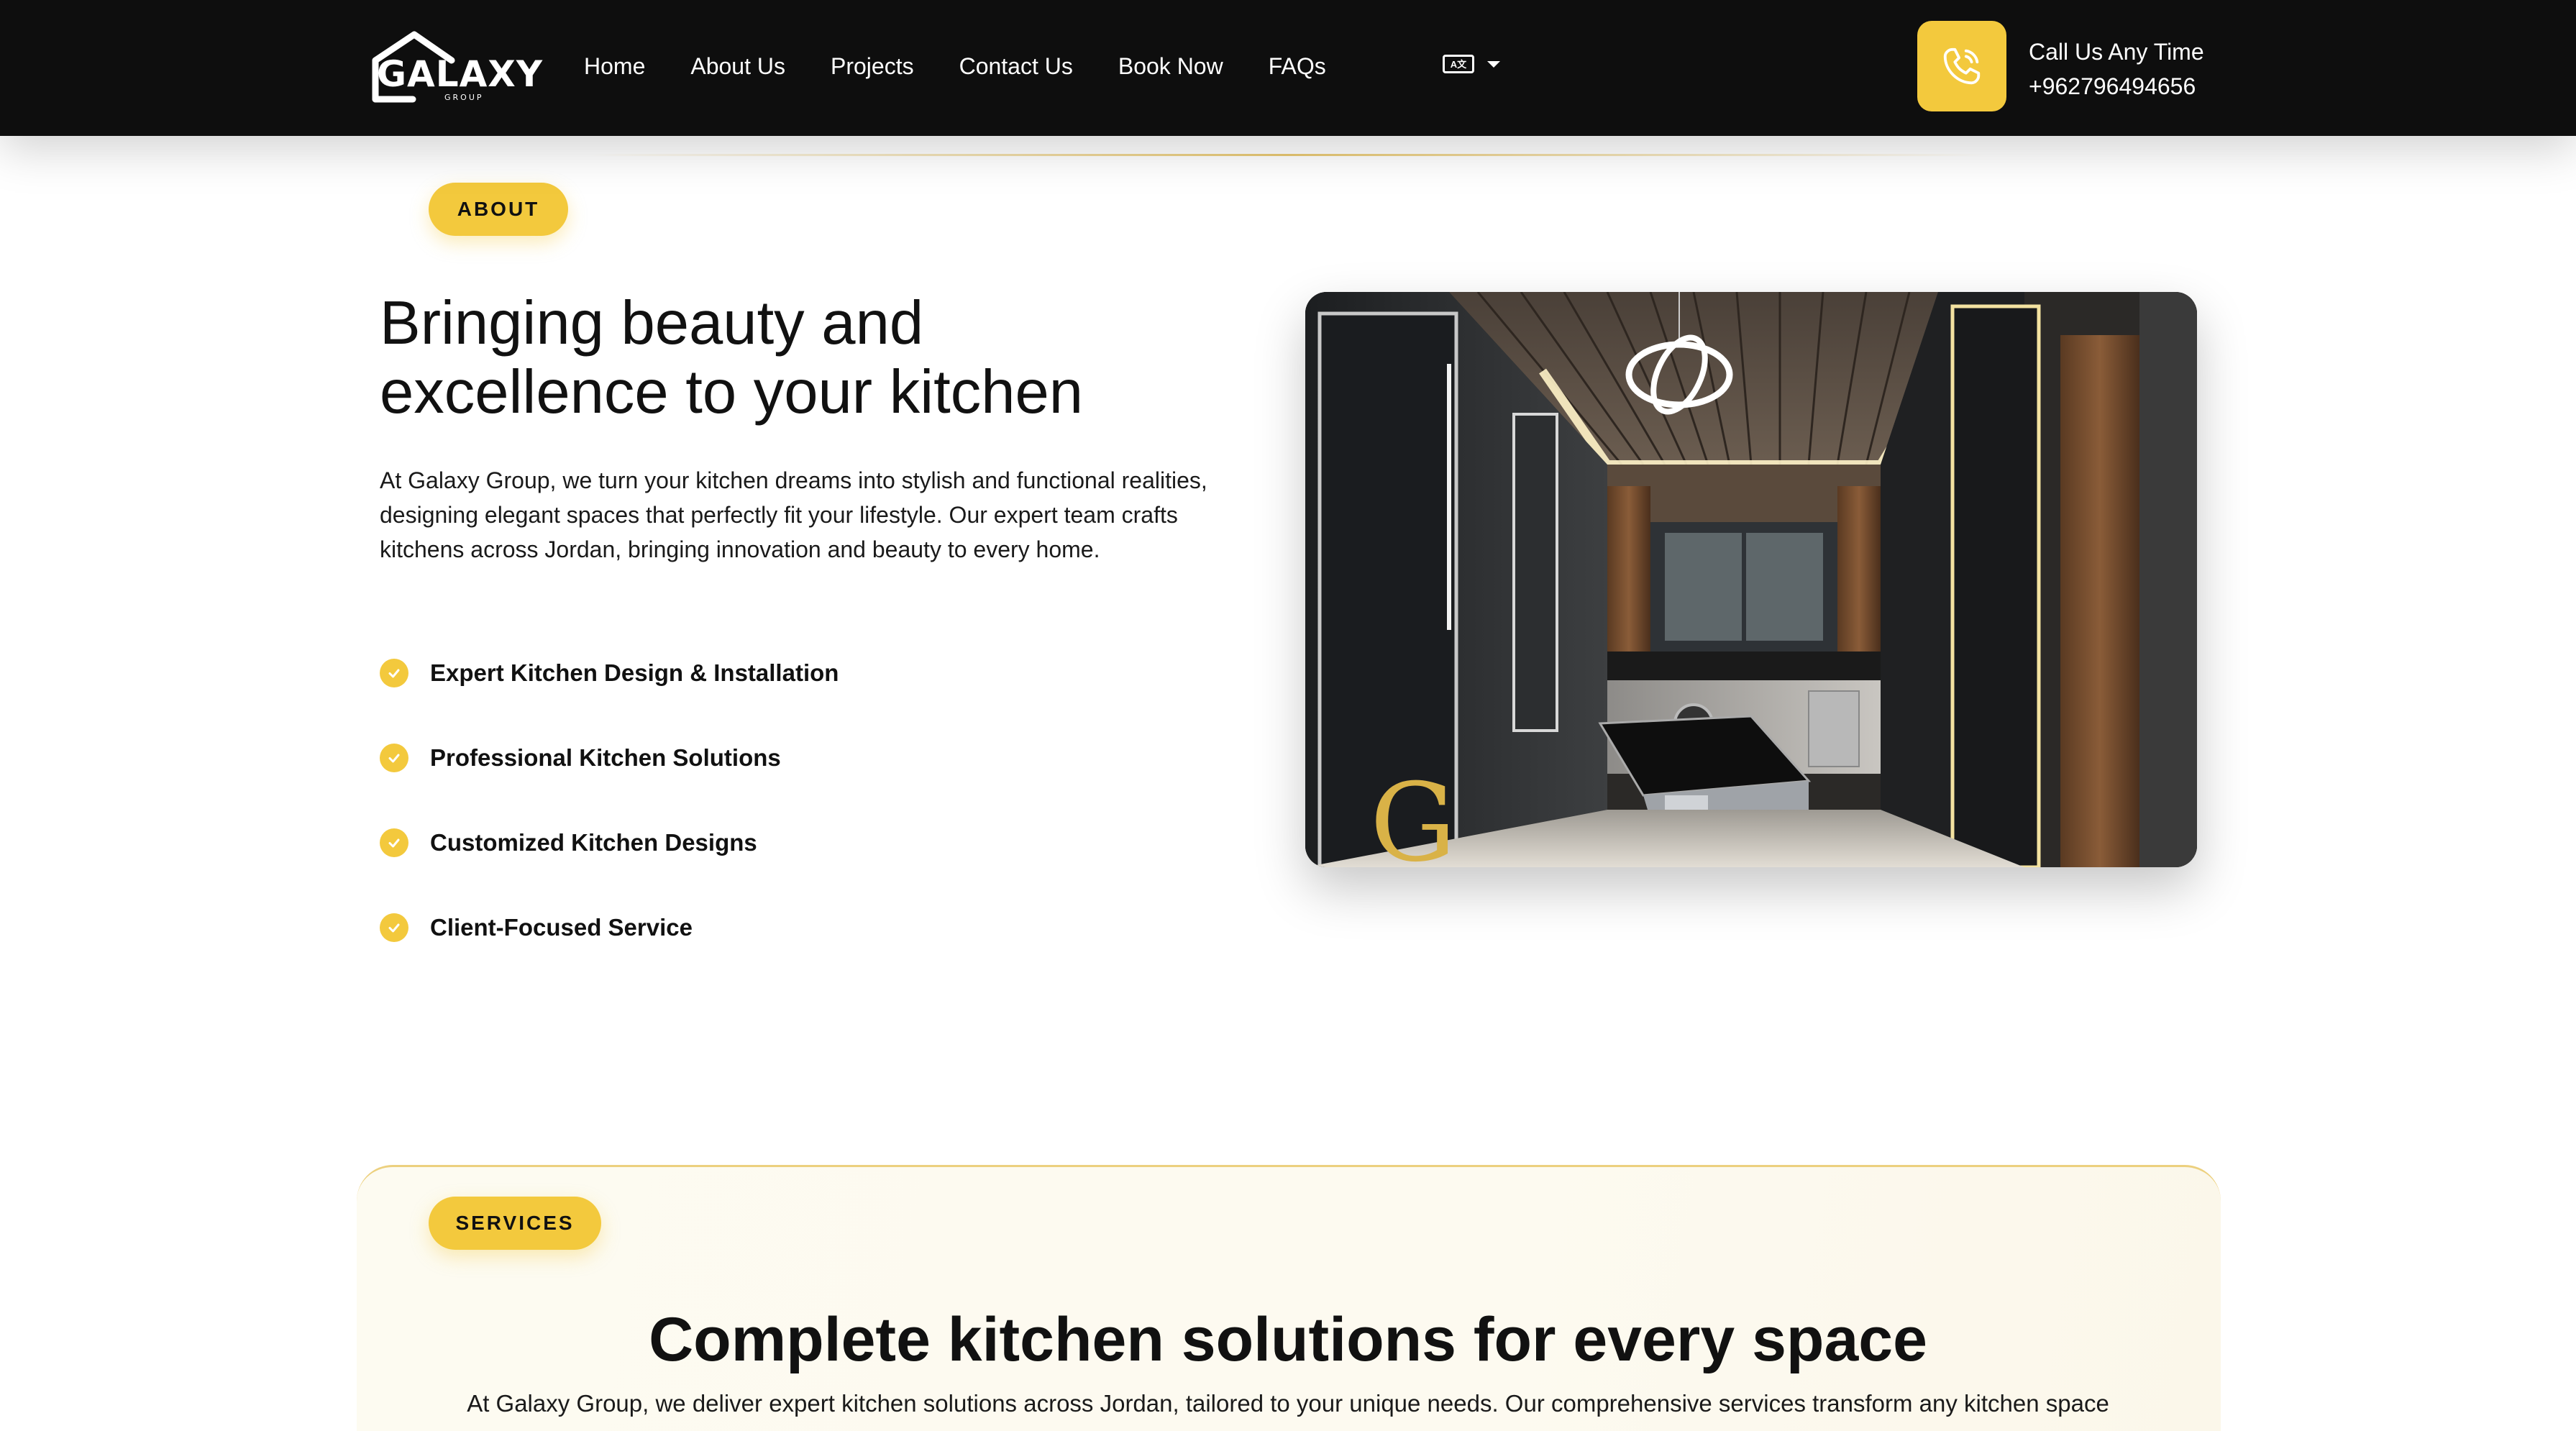 This screenshot has width=2576, height=1431. Describe the element at coordinates (652, 323) in the screenshot. I see `about-heading-line1: Bringing beauty and` at that location.